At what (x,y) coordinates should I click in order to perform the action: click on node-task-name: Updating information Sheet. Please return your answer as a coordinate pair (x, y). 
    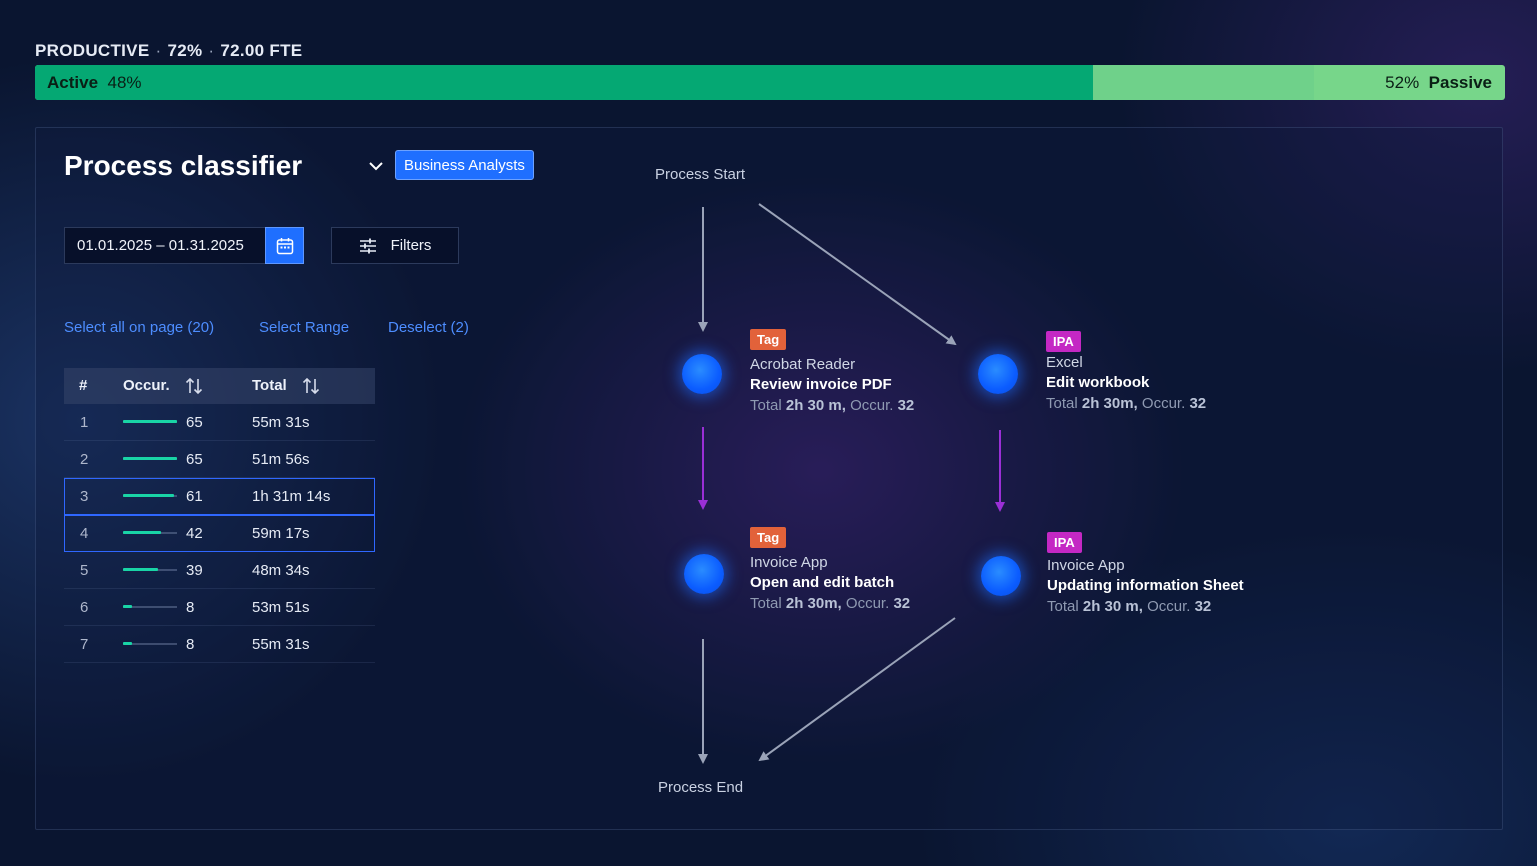
    Looking at the image, I should click on (1145, 585).